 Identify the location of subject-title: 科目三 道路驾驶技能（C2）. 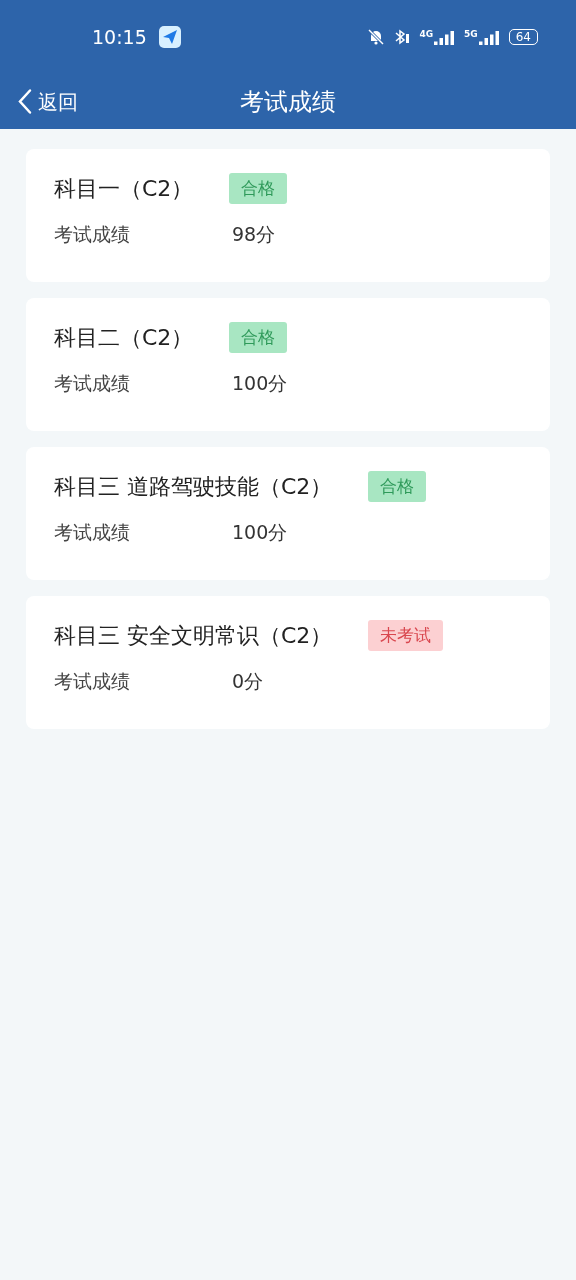
(193, 486).